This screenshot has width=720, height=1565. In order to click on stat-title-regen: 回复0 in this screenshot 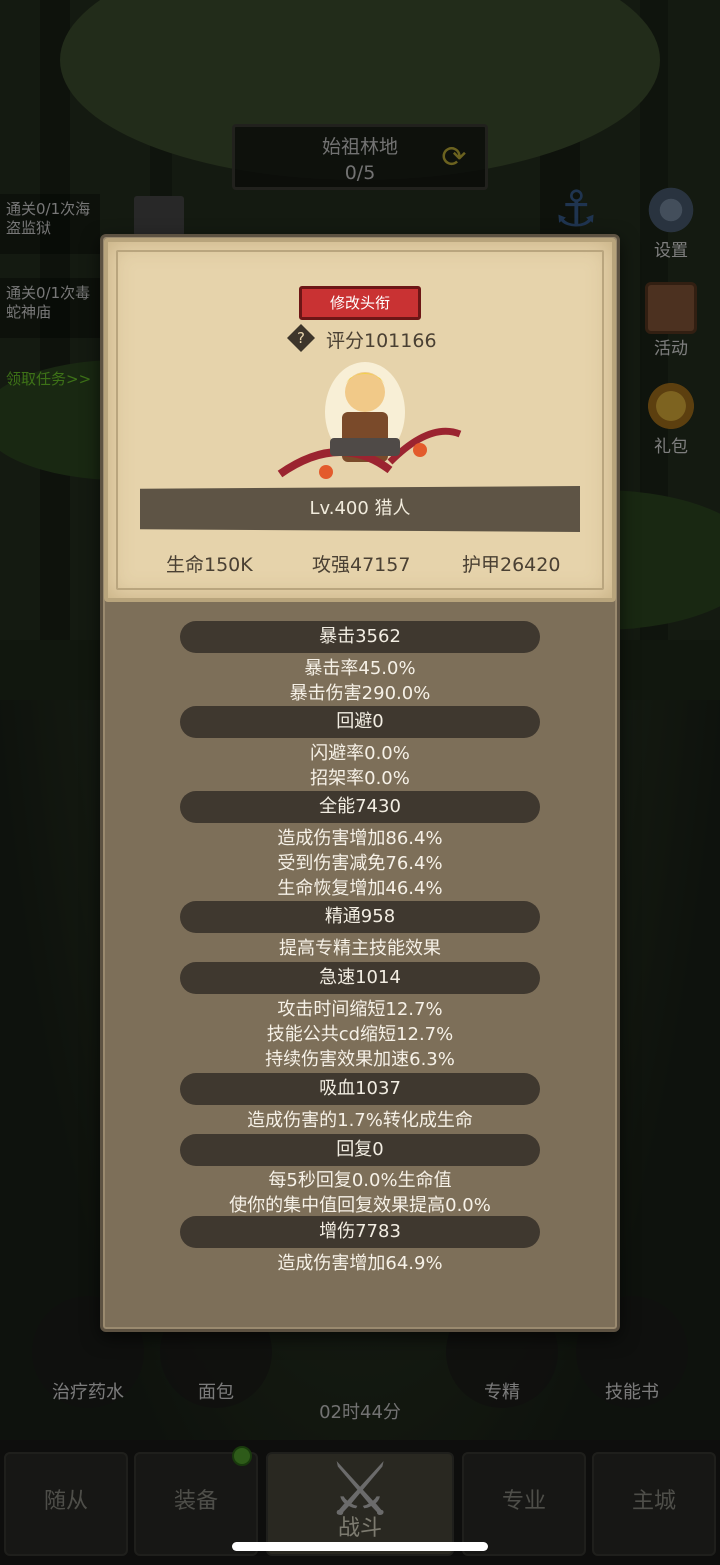, I will do `click(360, 1150)`.